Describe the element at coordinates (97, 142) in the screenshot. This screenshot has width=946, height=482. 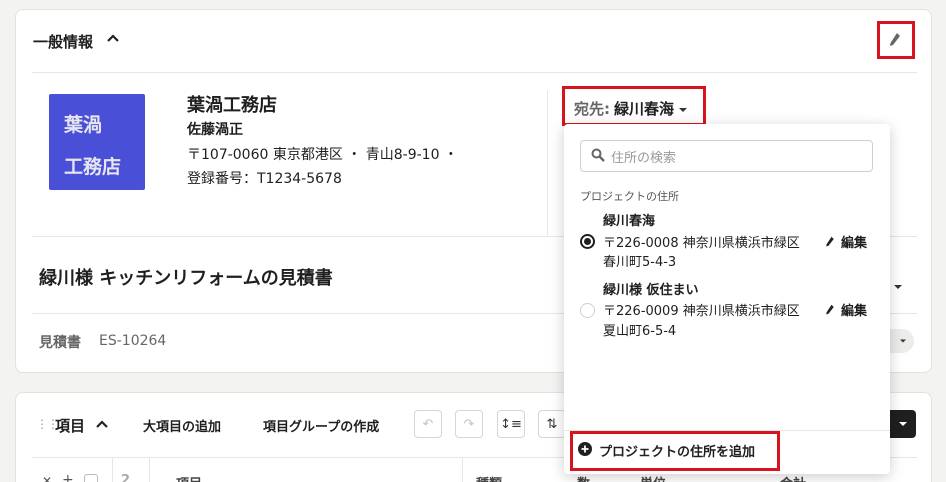
I see `company-logo: 葉渦 工務店` at that location.